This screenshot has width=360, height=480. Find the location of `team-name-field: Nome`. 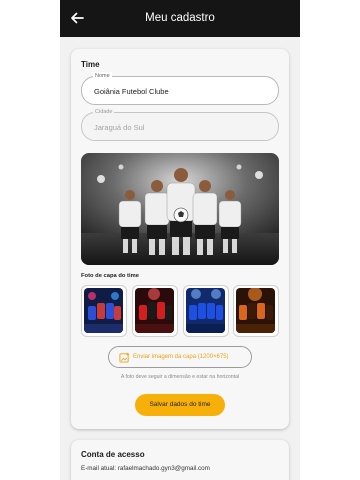

team-name-field: Nome is located at coordinates (180, 88).